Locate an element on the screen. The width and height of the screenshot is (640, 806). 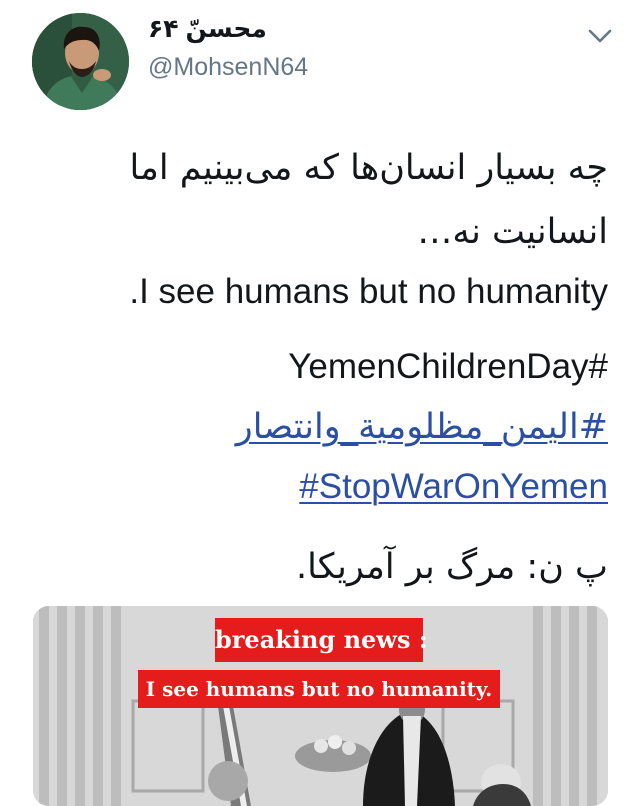
avatar is located at coordinates (80, 61).